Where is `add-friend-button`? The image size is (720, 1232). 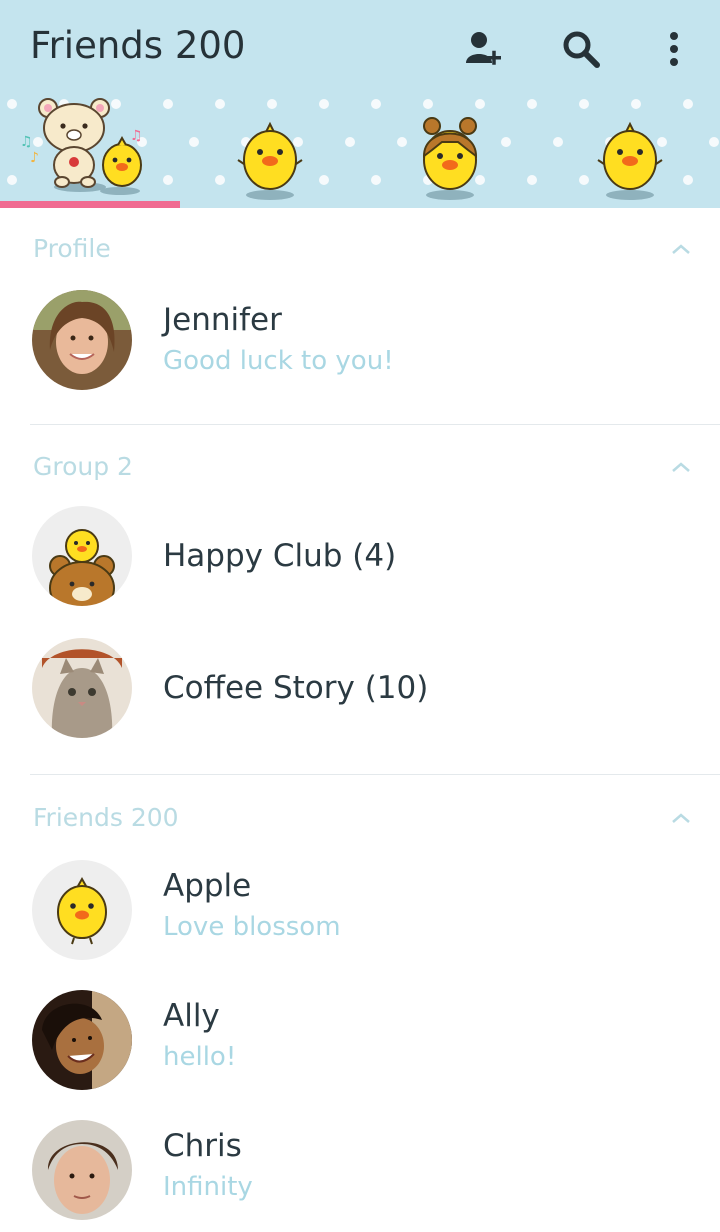 add-friend-button is located at coordinates (483, 49).